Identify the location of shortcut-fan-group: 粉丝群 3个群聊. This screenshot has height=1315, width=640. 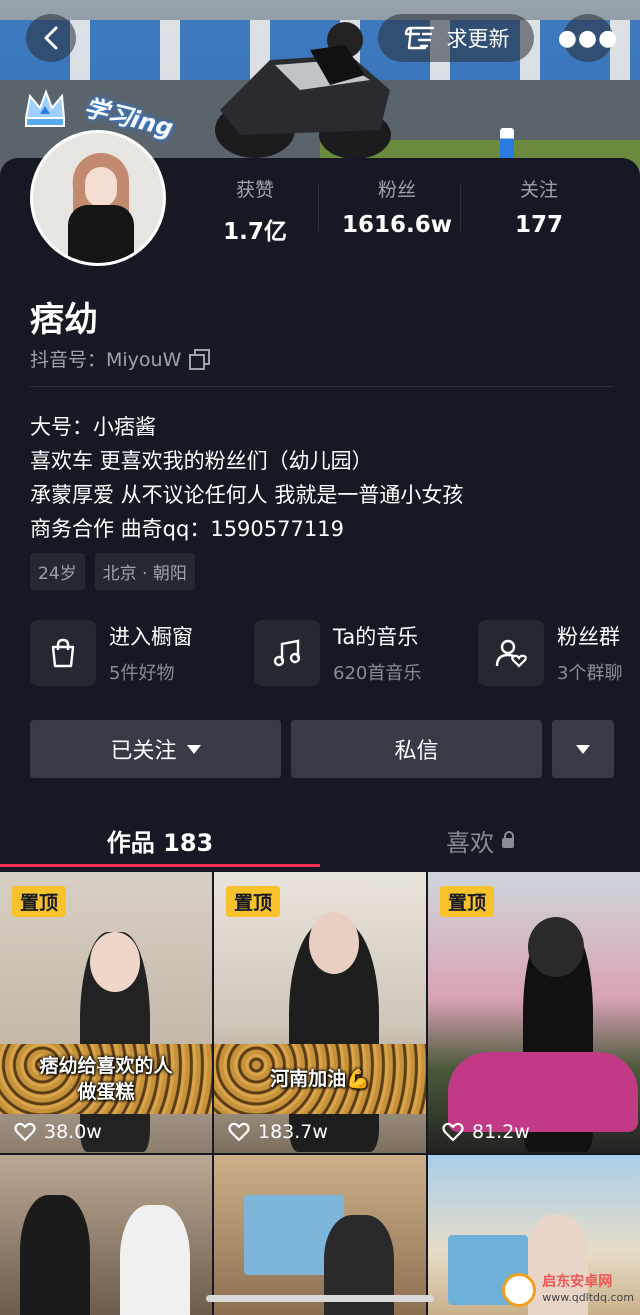
(559, 653).